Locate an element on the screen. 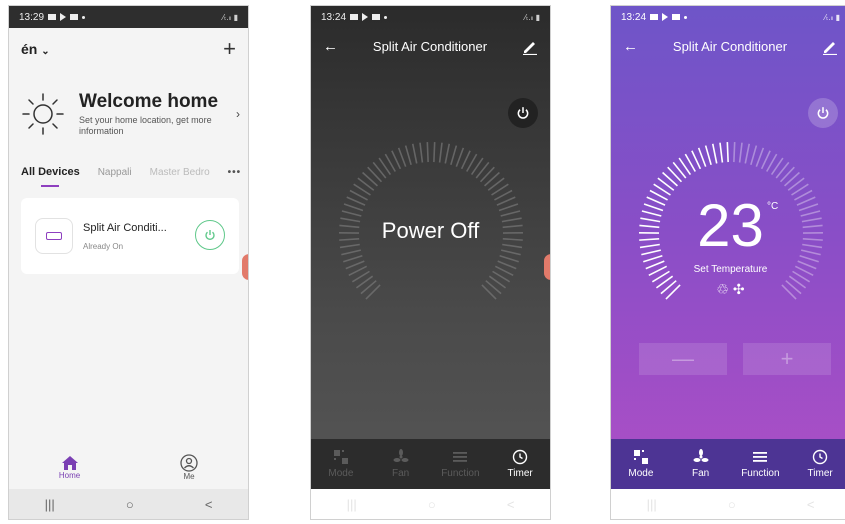 This screenshot has height=524, width=845. user-icon is located at coordinates (189, 462).